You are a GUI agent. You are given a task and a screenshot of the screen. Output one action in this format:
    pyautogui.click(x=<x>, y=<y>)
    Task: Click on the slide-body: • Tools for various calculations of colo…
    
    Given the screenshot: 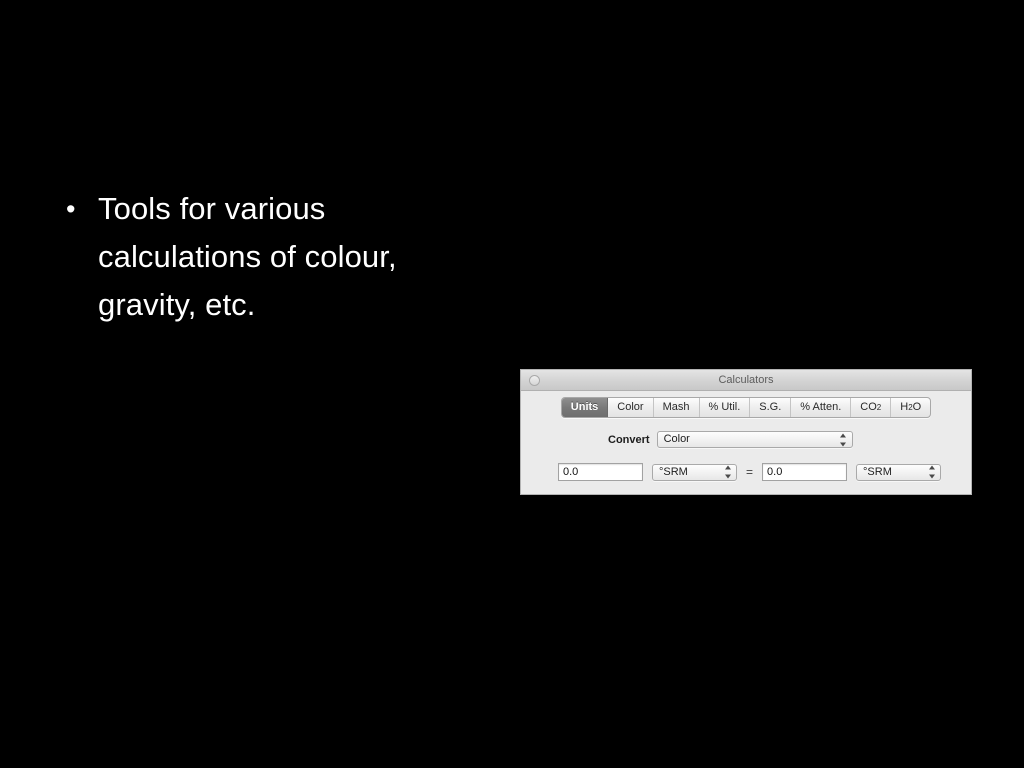 What is the action you would take?
    pyautogui.click(x=275, y=257)
    